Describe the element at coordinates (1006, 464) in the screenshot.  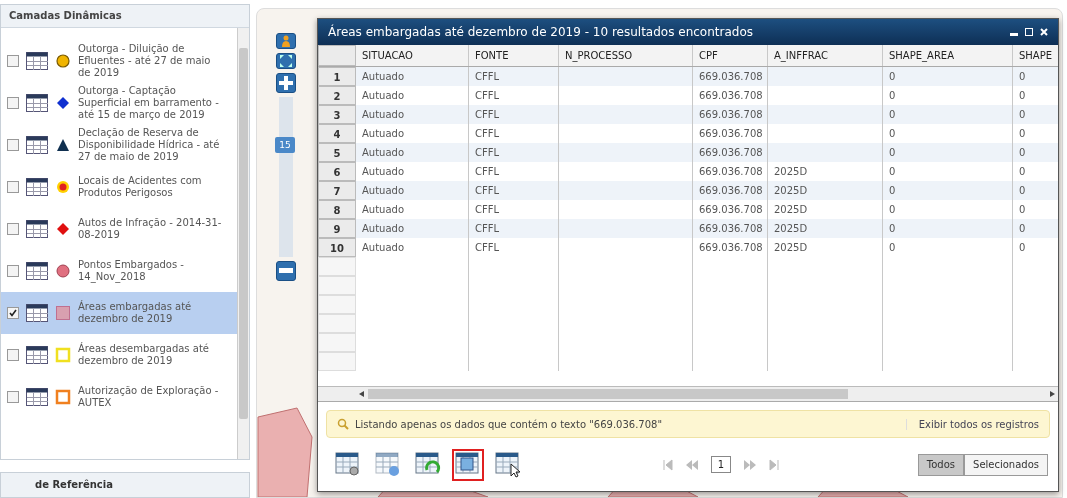
I see `filter-mode-button: Selecionados` at that location.